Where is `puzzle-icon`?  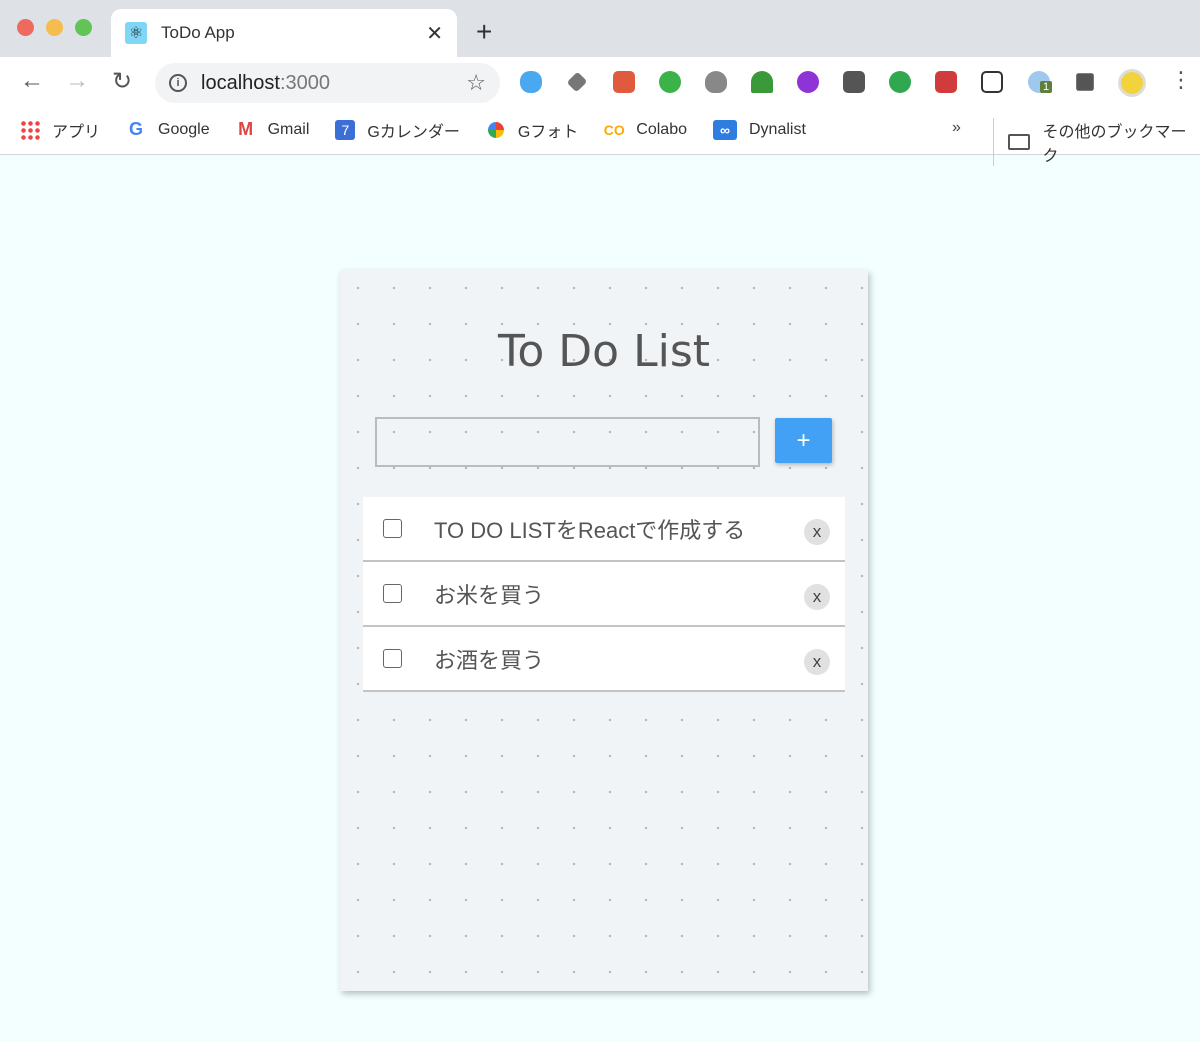 puzzle-icon is located at coordinates (1085, 82).